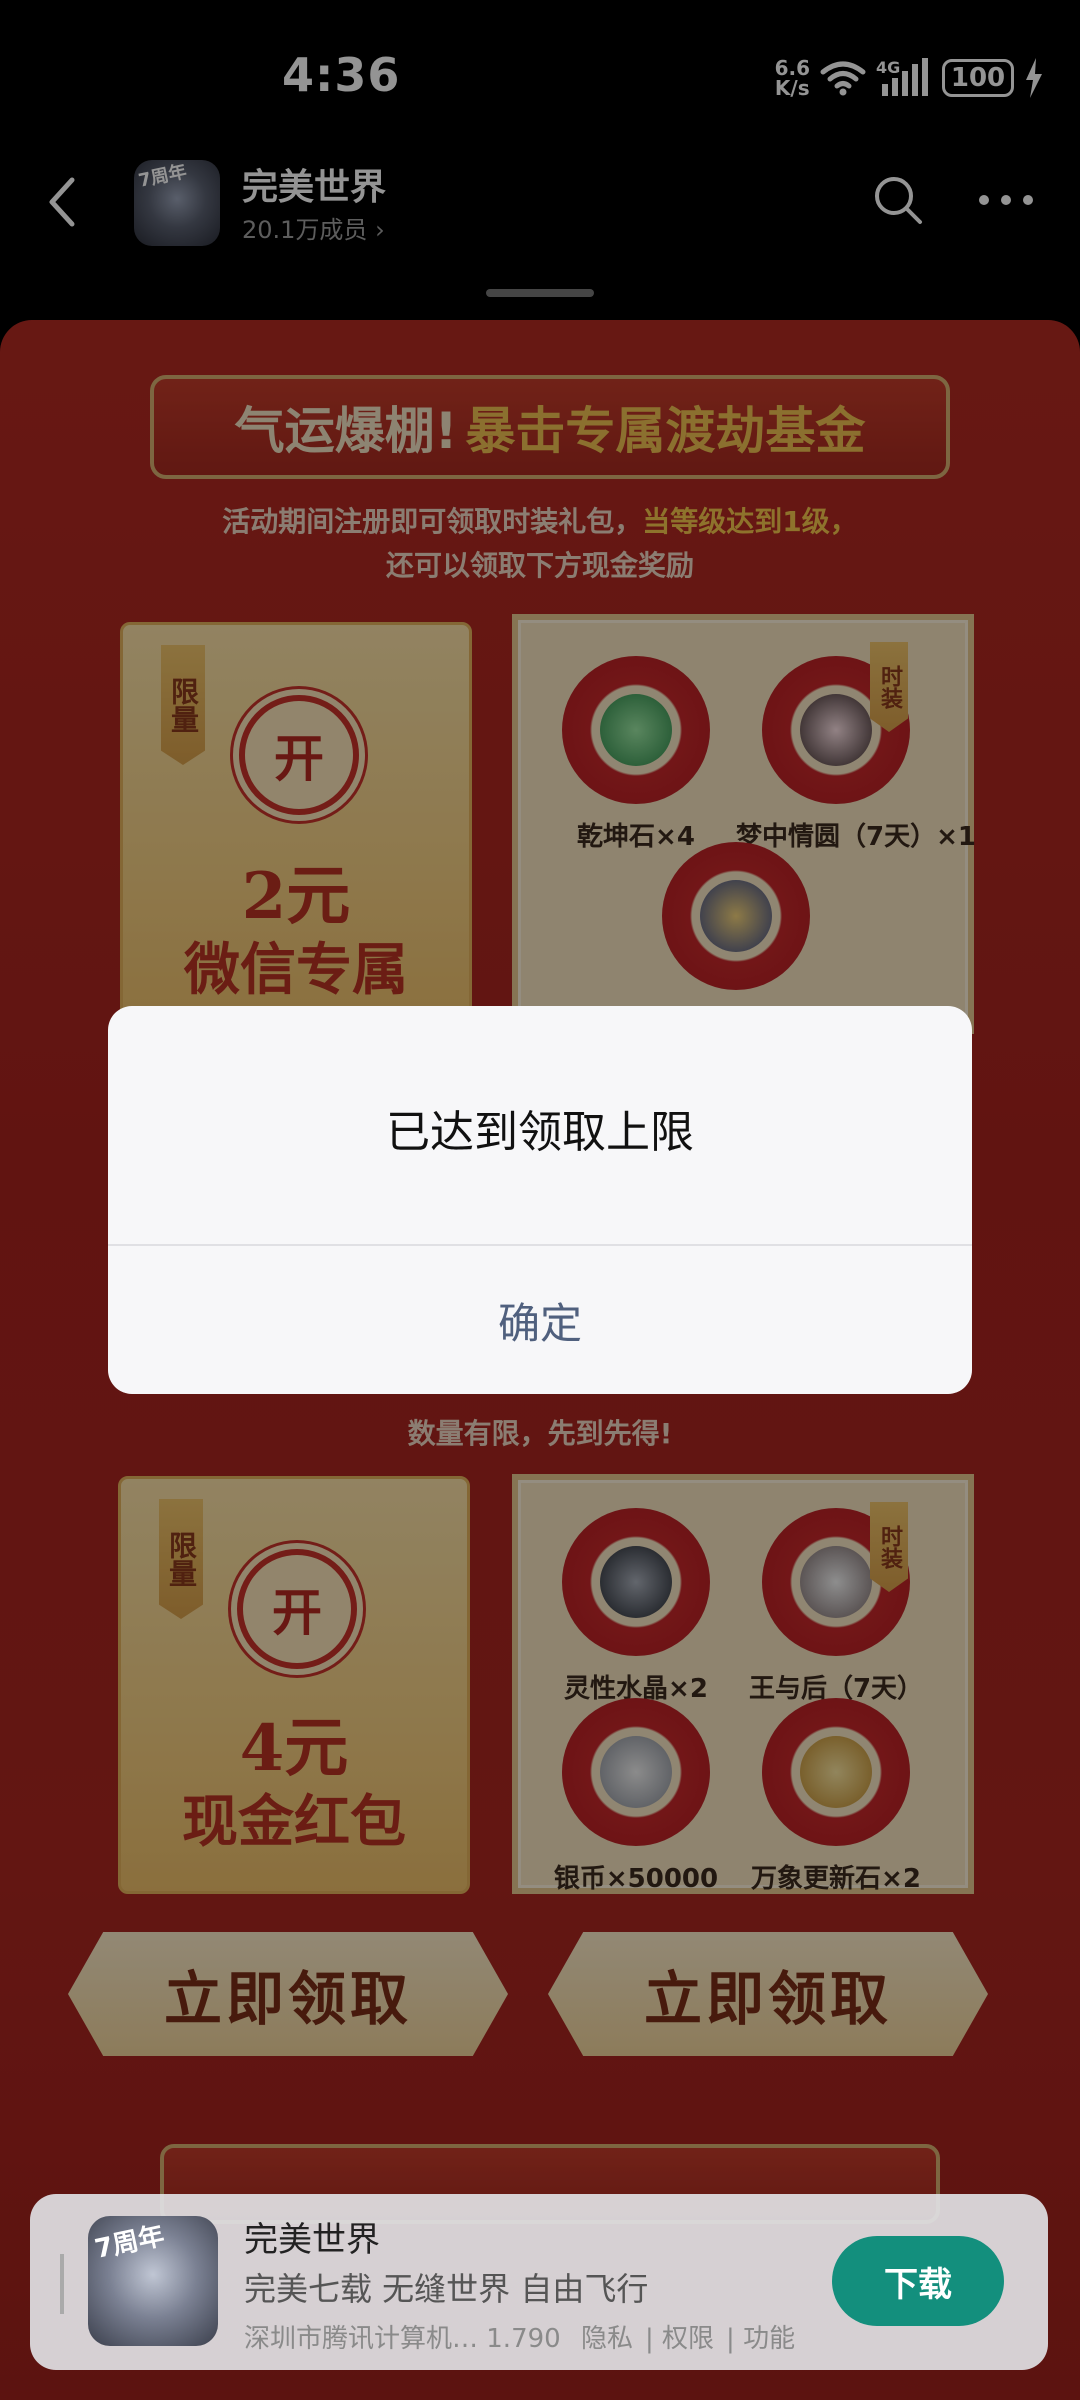  What do you see at coordinates (688, 2339) in the screenshot?
I see `permissions-link: 权限` at bounding box center [688, 2339].